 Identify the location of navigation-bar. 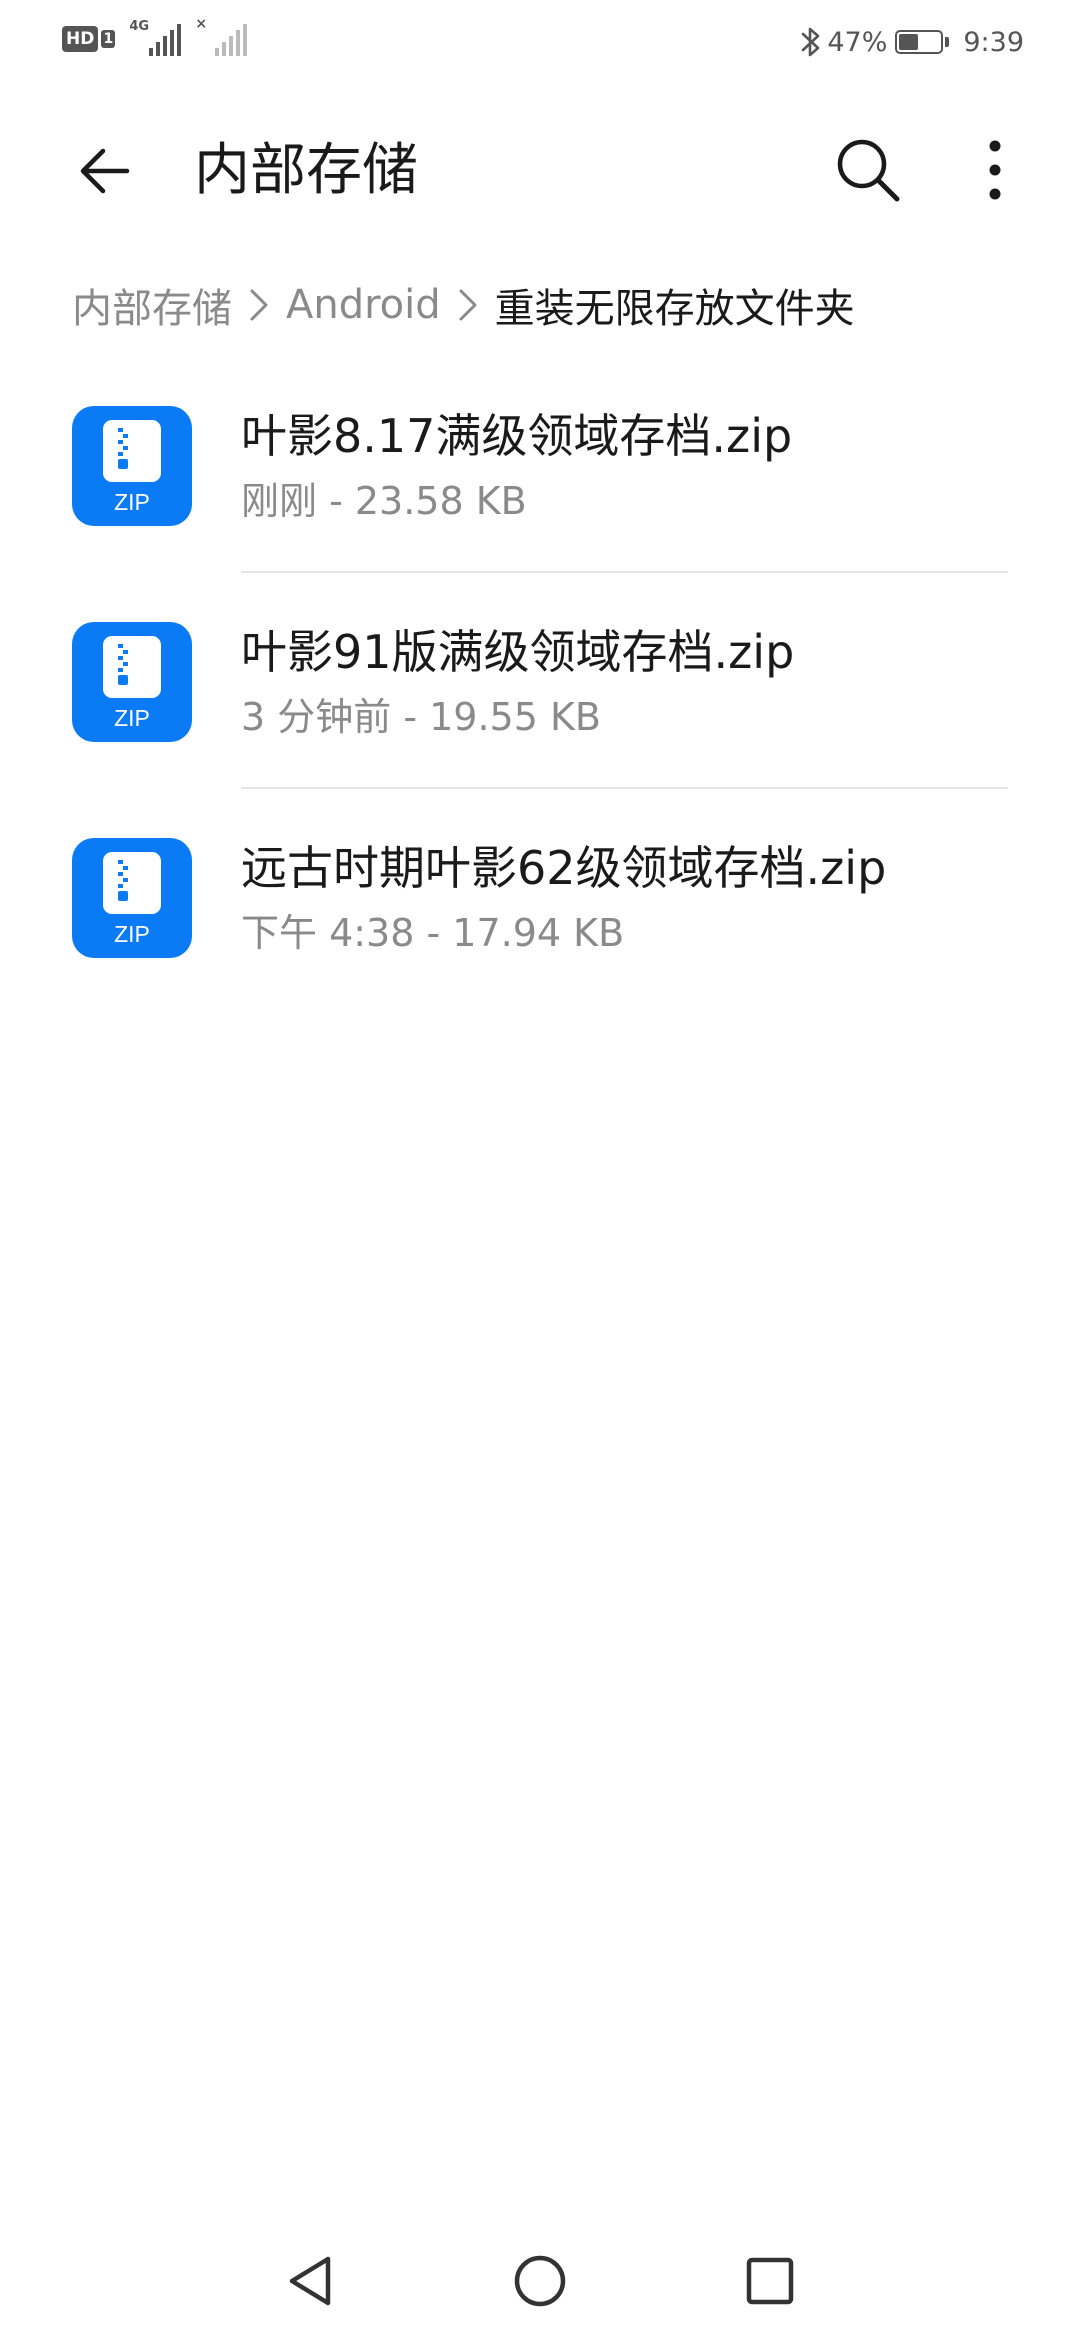
(540, 2280).